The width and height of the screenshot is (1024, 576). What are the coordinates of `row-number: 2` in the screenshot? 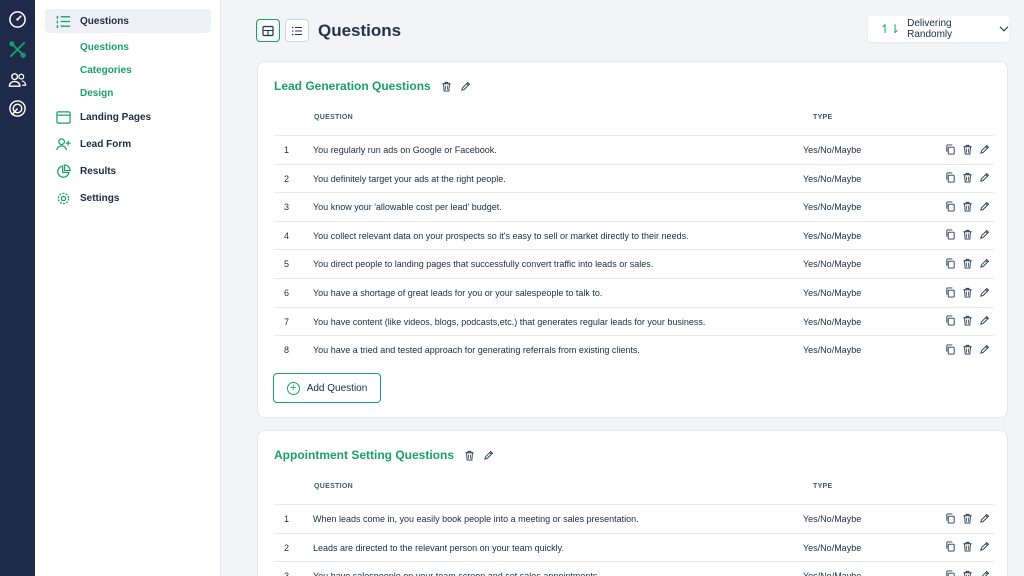 It's located at (287, 178).